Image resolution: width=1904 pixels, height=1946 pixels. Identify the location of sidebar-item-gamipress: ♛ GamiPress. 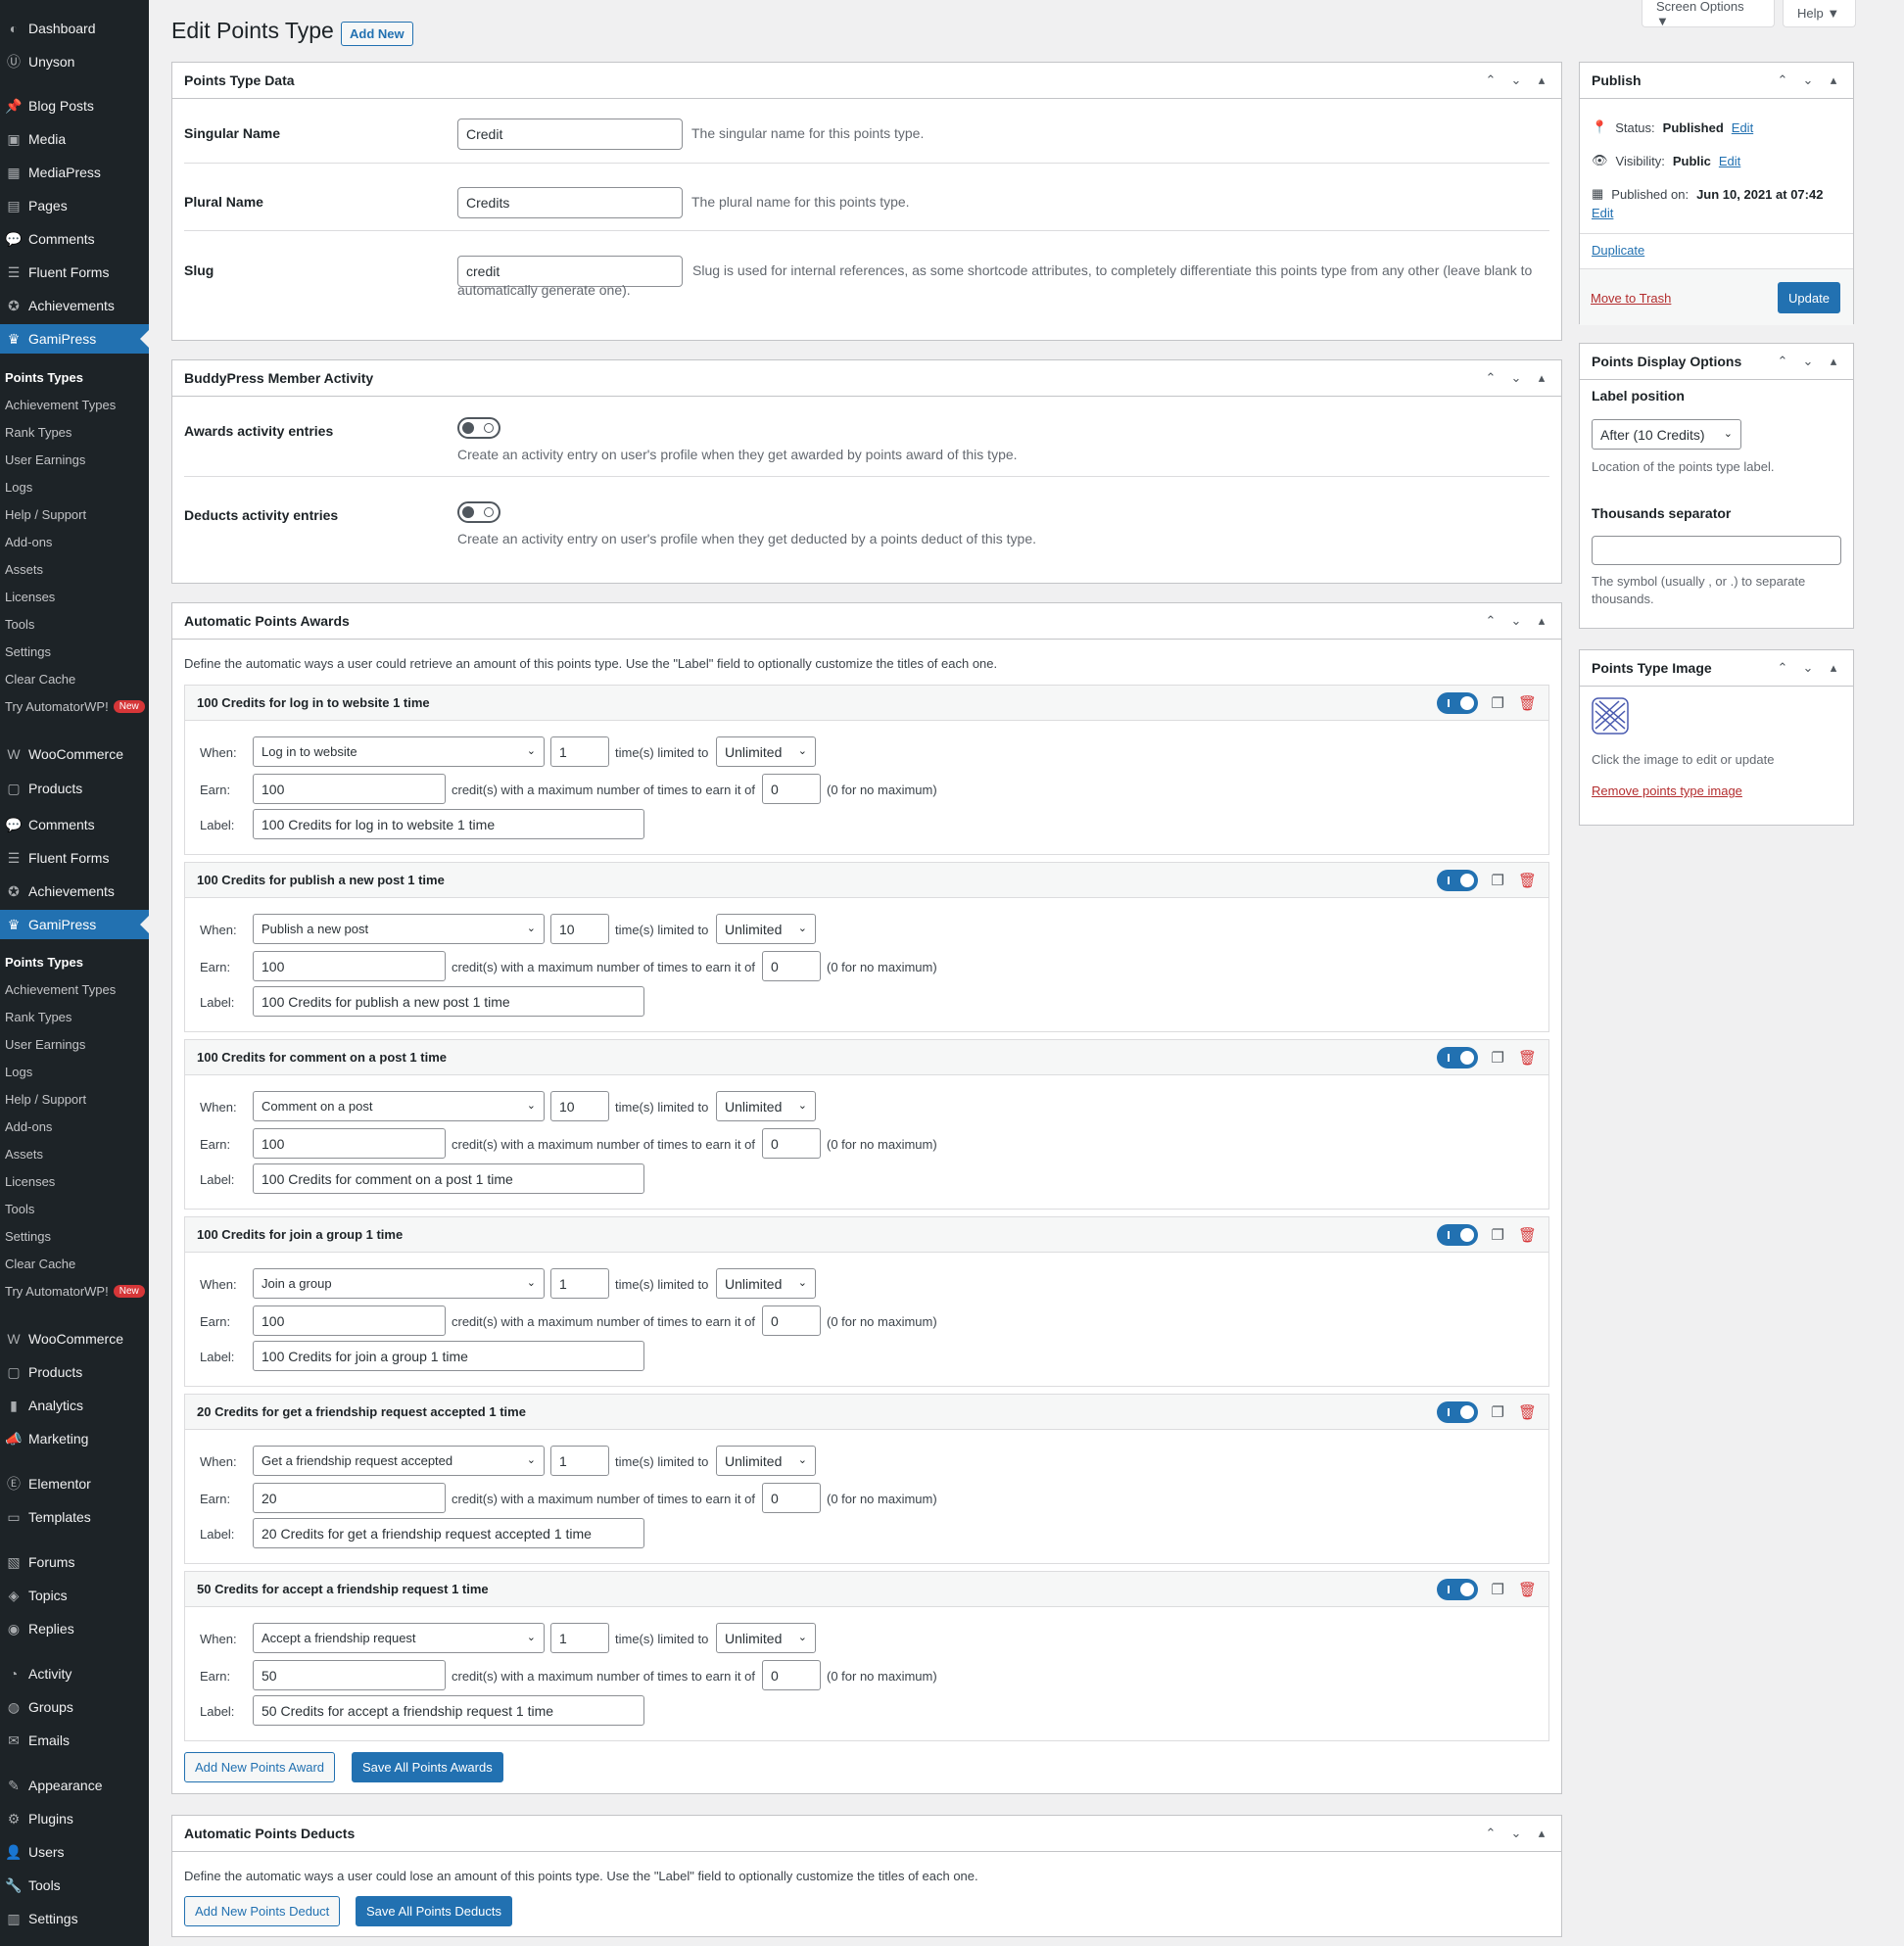
(74, 339).